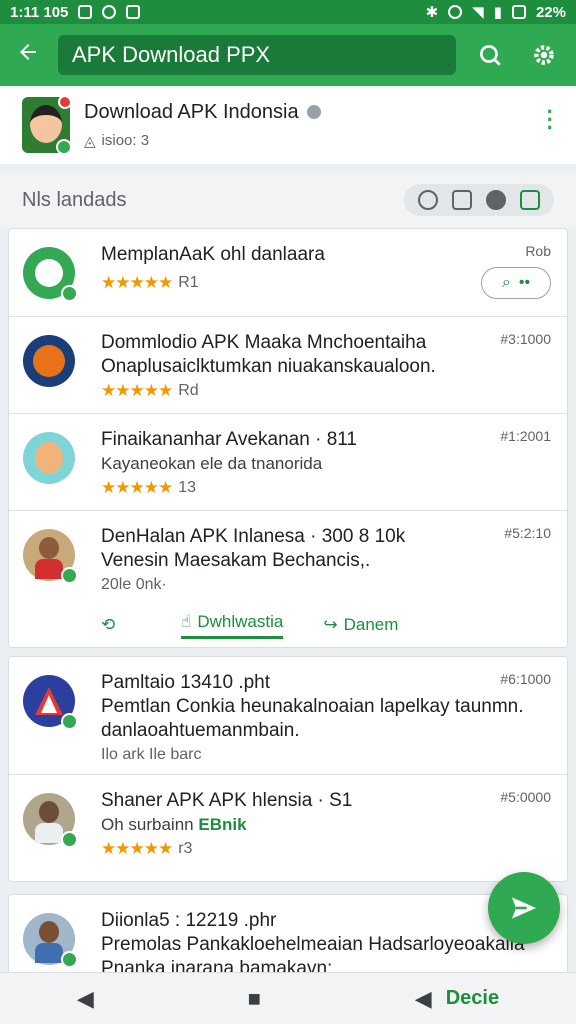 The image size is (576, 1024). Describe the element at coordinates (497, 12) in the screenshot. I see `signal-icon: ▮` at that location.